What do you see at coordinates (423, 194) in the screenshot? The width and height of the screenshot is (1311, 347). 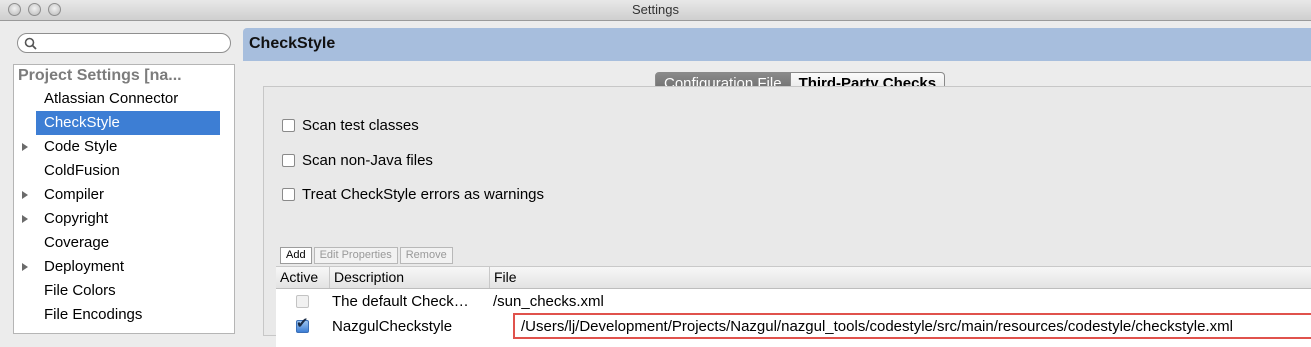 I see `treat-errors-as-warnings-label: Treat CheckStyle errors as warnings` at bounding box center [423, 194].